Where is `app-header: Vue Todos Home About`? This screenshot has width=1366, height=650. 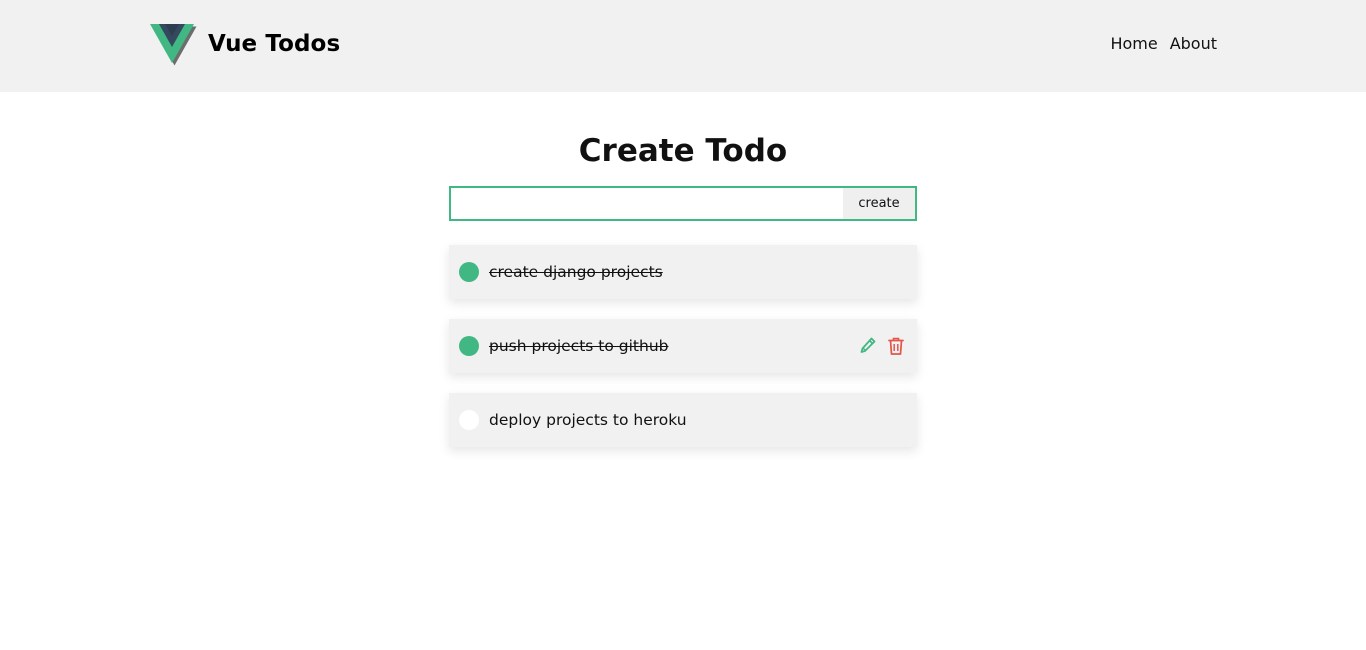 app-header: Vue Todos Home About is located at coordinates (683, 46).